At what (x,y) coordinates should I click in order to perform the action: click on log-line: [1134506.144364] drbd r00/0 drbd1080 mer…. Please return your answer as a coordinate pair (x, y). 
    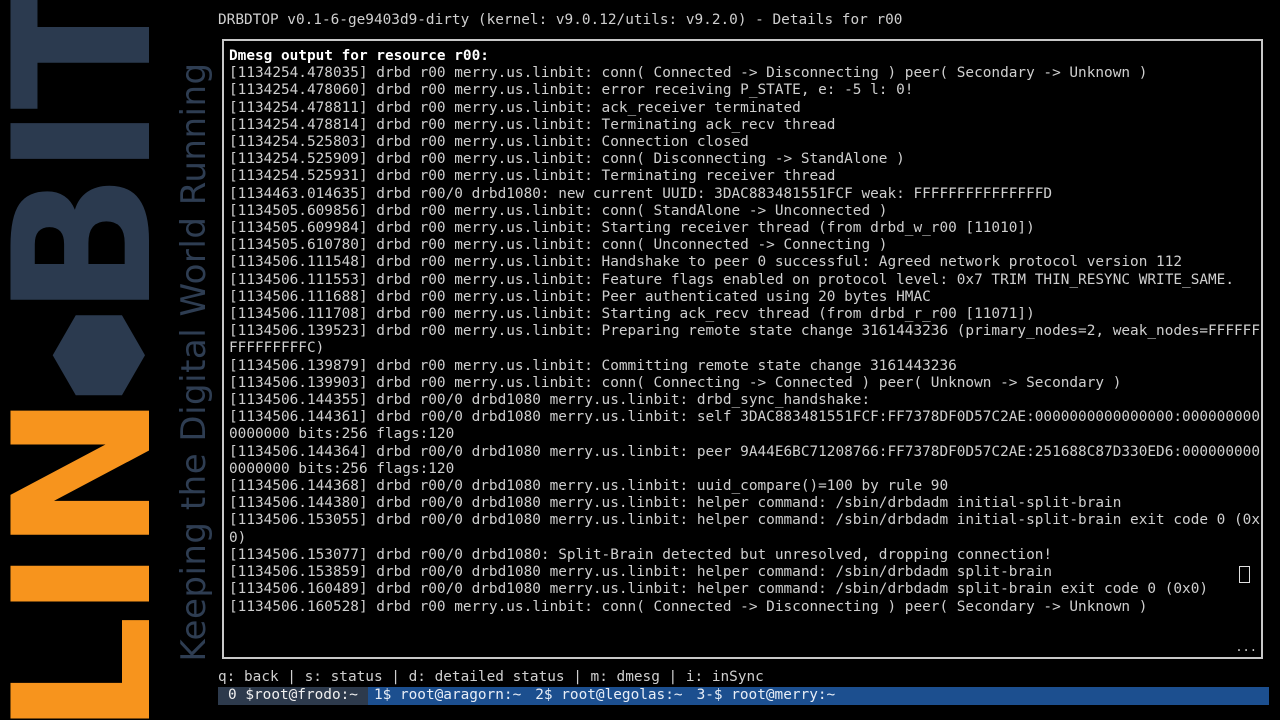
    Looking at the image, I should click on (745, 460).